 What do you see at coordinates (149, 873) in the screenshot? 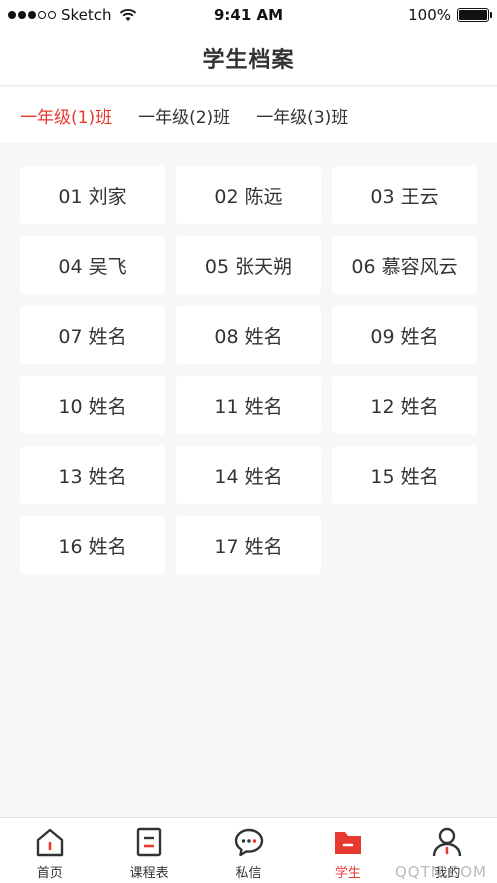
I see `tabbar-label: 课程表` at bounding box center [149, 873].